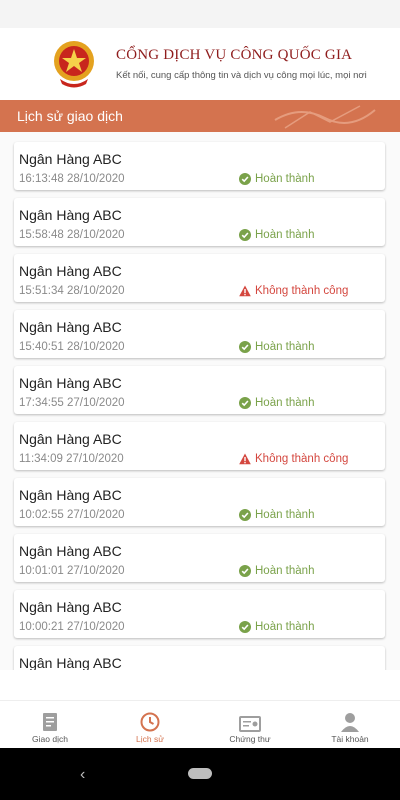 This screenshot has width=400, height=800. What do you see at coordinates (71, 459) in the screenshot?
I see `transaction-time: 11:34:09 27/10/2020` at bounding box center [71, 459].